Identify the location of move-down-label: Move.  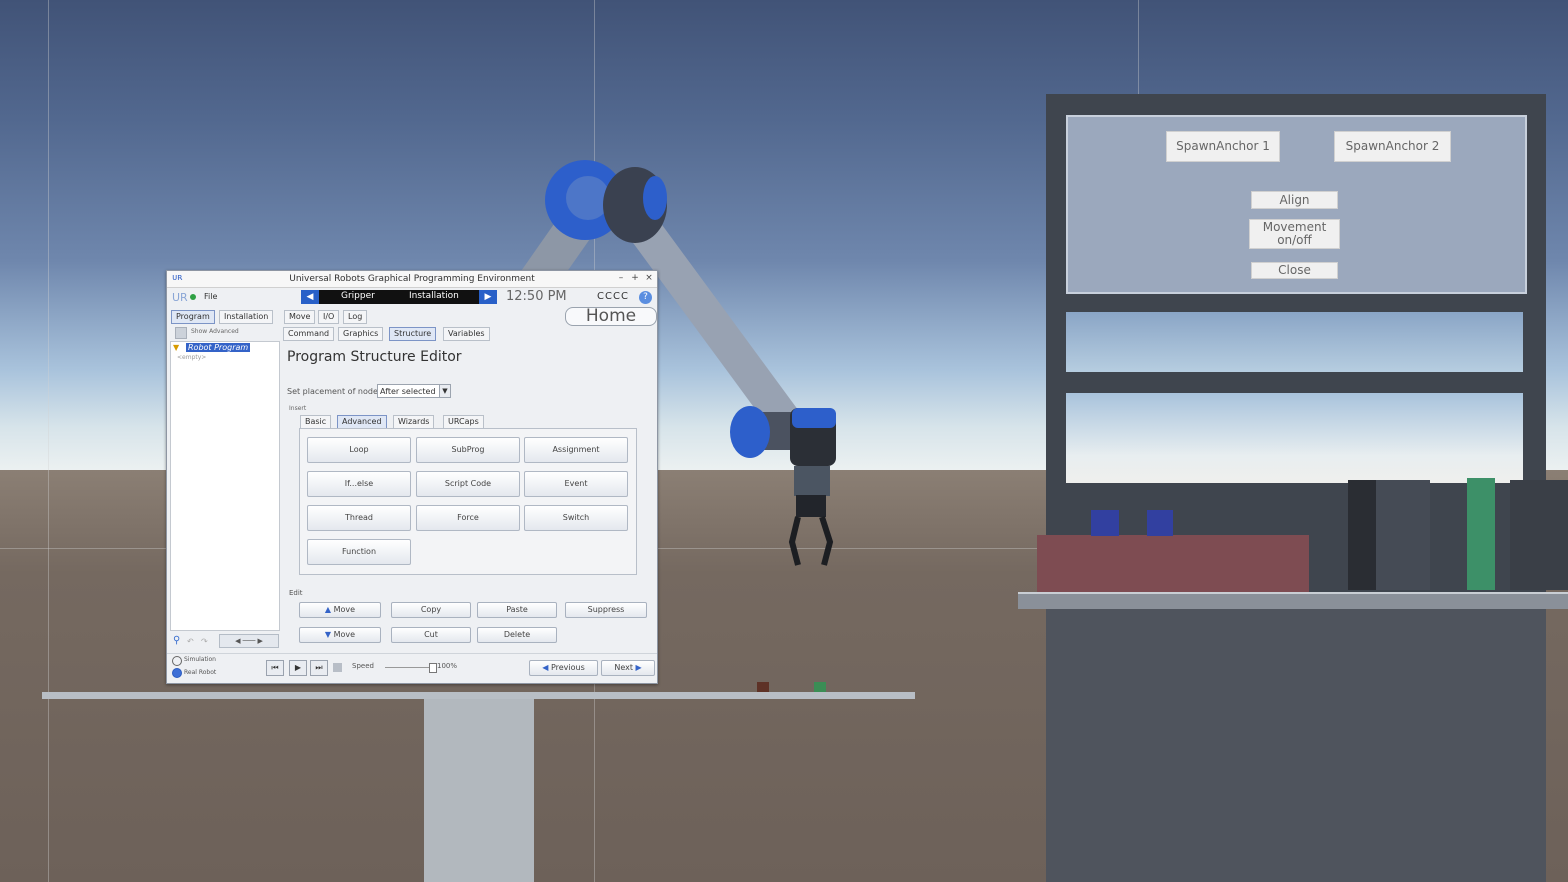
(344, 634).